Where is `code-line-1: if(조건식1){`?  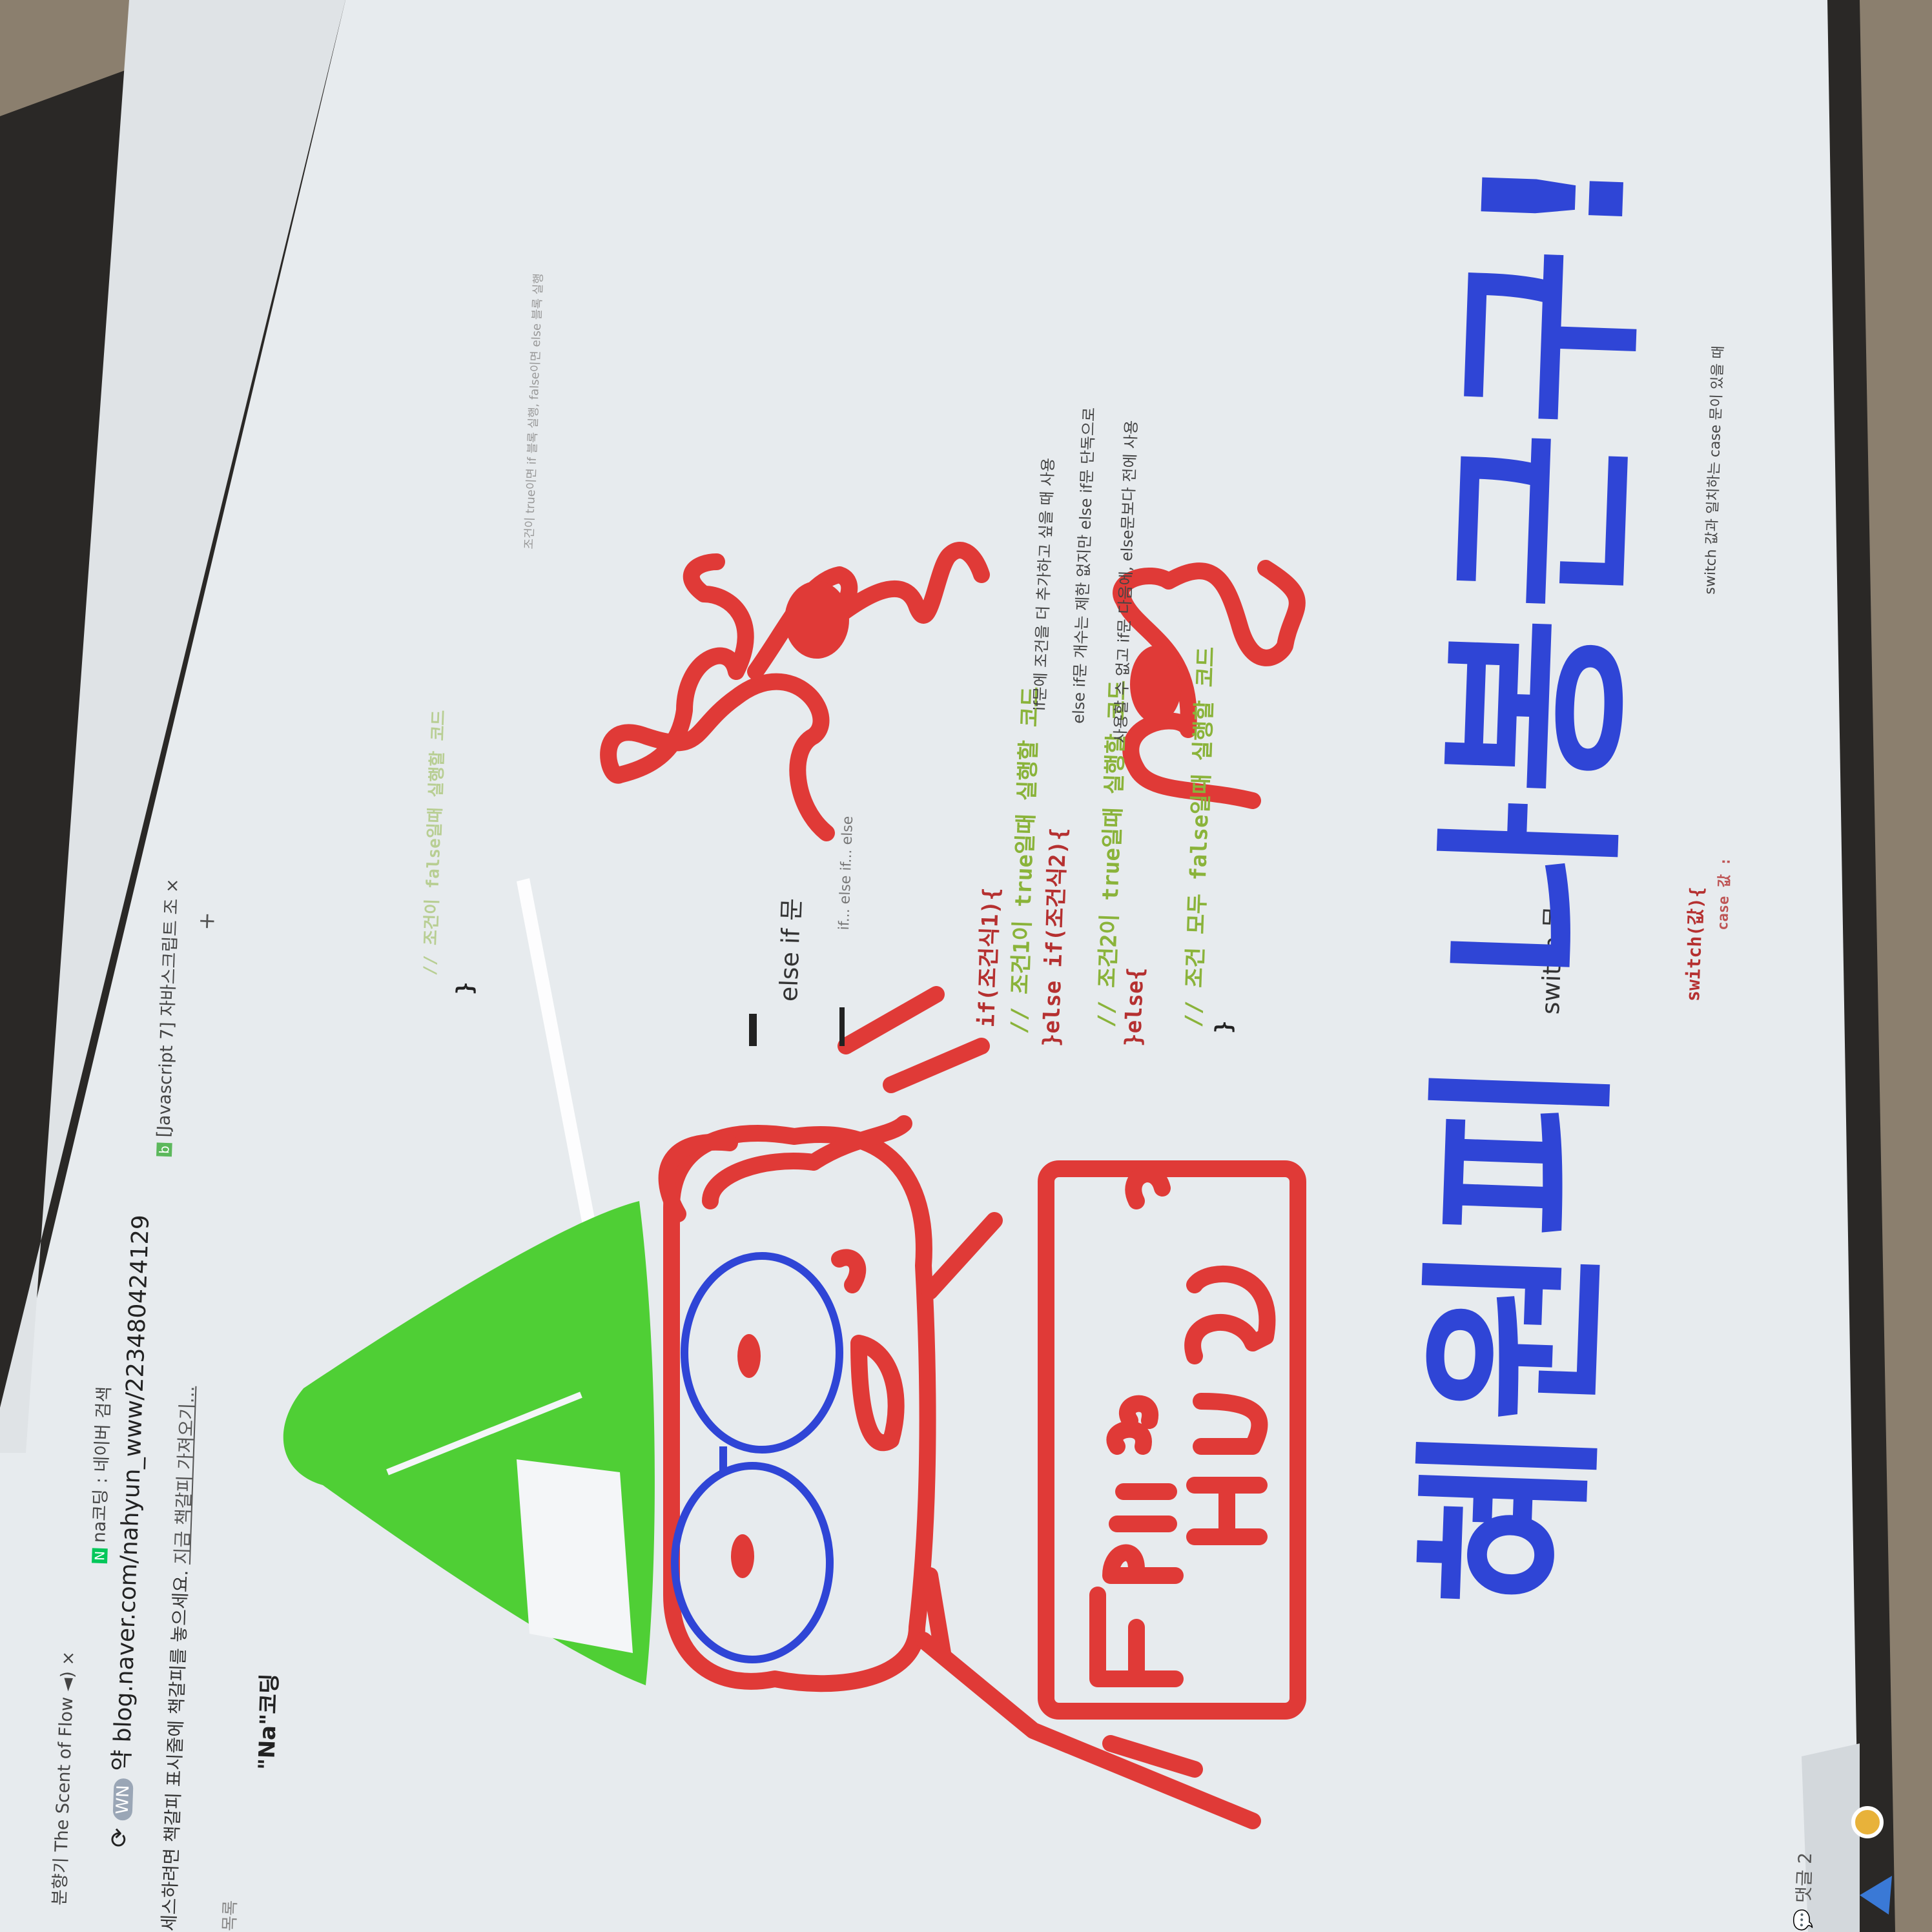
code-line-1: if(조건식1){ is located at coordinates (989, 957).